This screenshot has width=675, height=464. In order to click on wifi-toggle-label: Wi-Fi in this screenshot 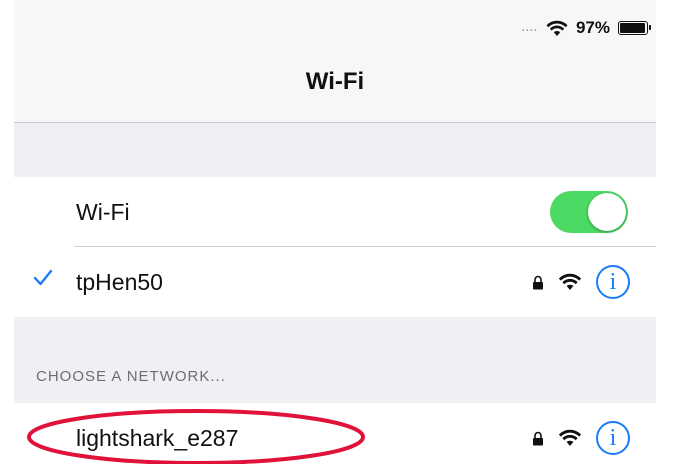, I will do `click(103, 212)`.